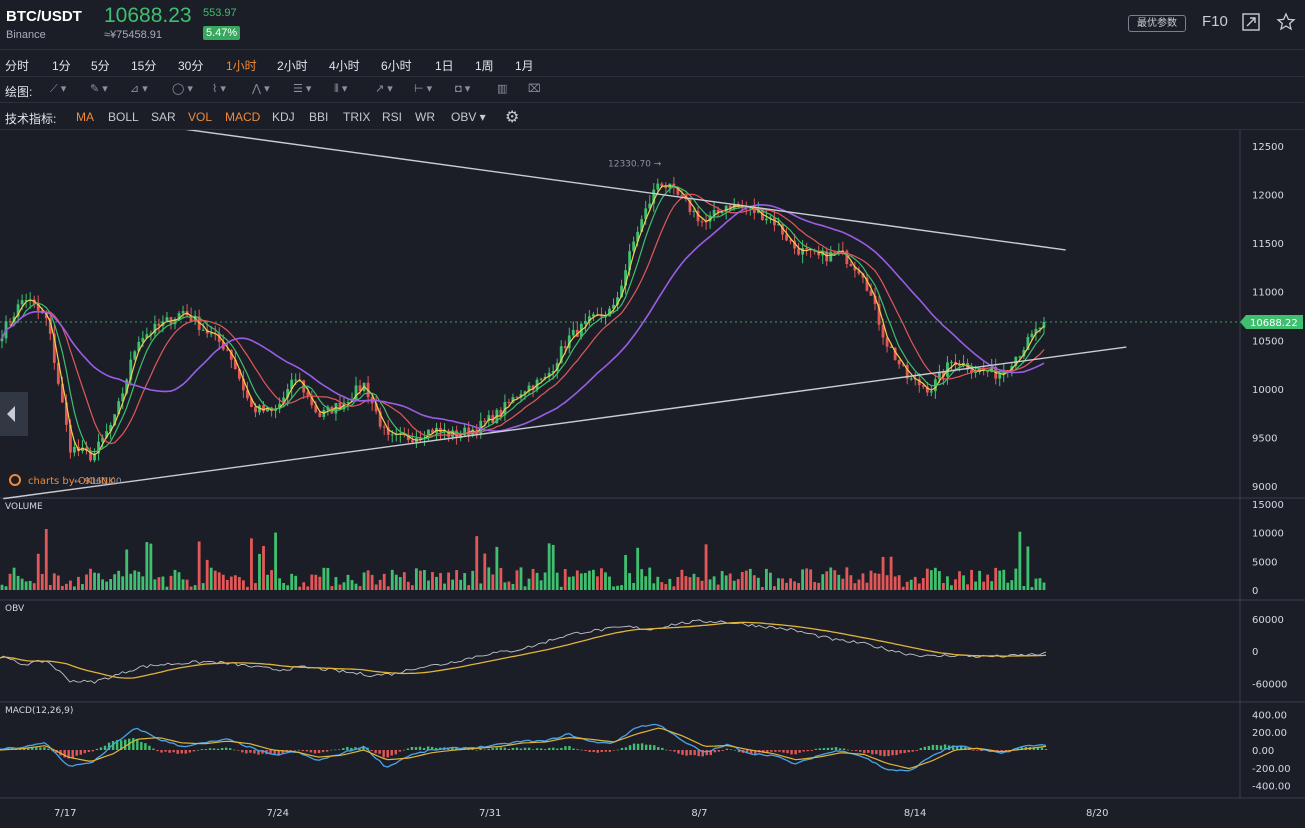 This screenshot has height=828, width=1305. Describe the element at coordinates (318, 117) in the screenshot. I see `indicator-bbi: BBI` at that location.